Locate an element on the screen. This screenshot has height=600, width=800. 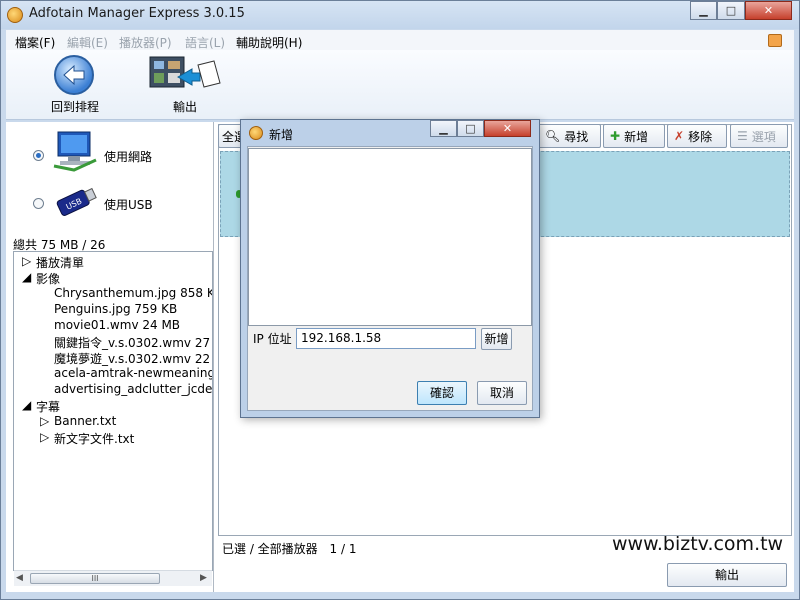
plus-icon: ✚ is located at coordinates (615, 136).